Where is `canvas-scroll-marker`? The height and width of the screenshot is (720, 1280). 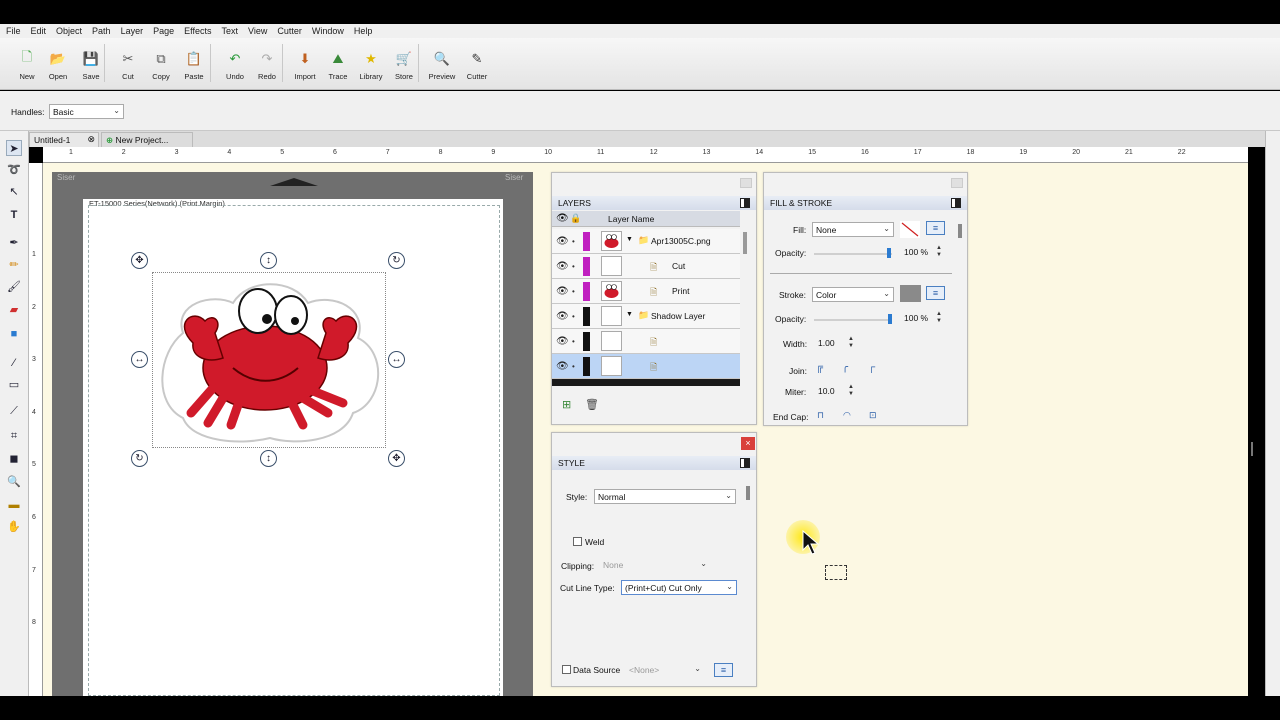
canvas-scroll-marker is located at coordinates (1252, 449).